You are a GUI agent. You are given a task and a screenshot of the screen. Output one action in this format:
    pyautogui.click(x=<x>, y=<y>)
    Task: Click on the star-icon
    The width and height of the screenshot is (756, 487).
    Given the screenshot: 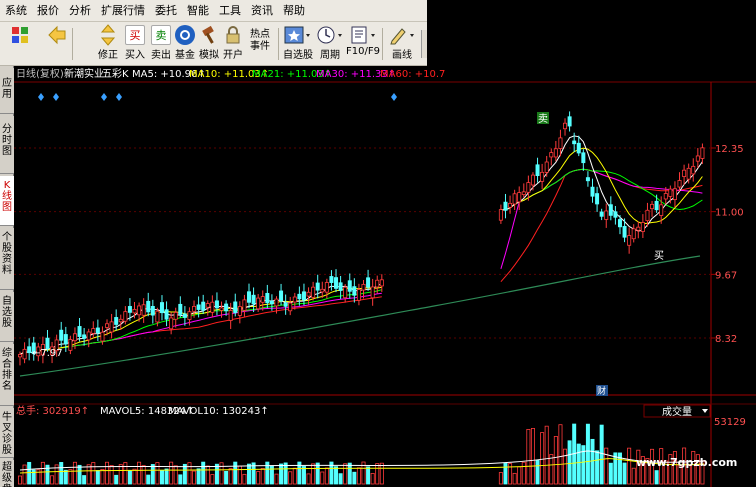 What is the action you would take?
    pyautogui.click(x=298, y=35)
    